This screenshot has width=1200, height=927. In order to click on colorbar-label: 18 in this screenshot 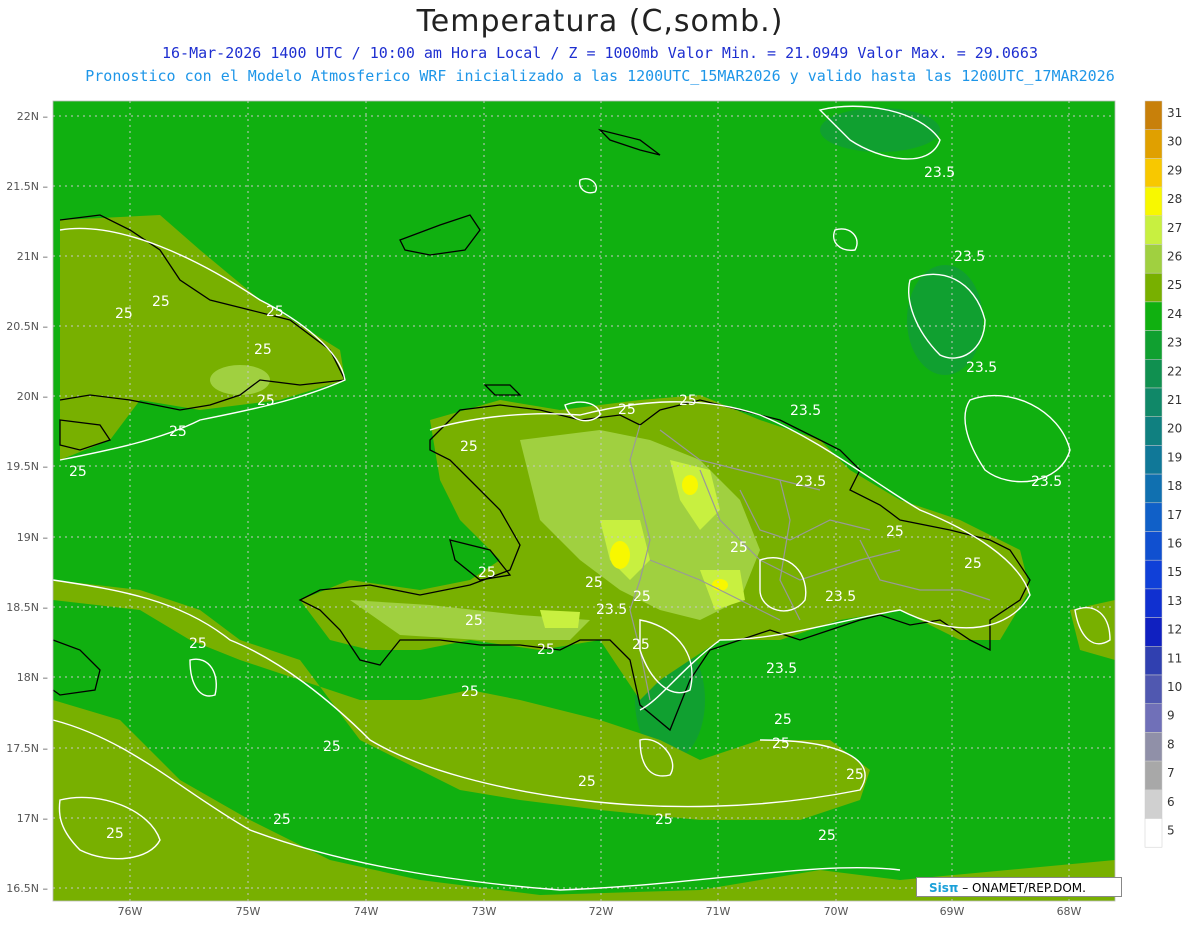, I will do `click(1174, 486)`.